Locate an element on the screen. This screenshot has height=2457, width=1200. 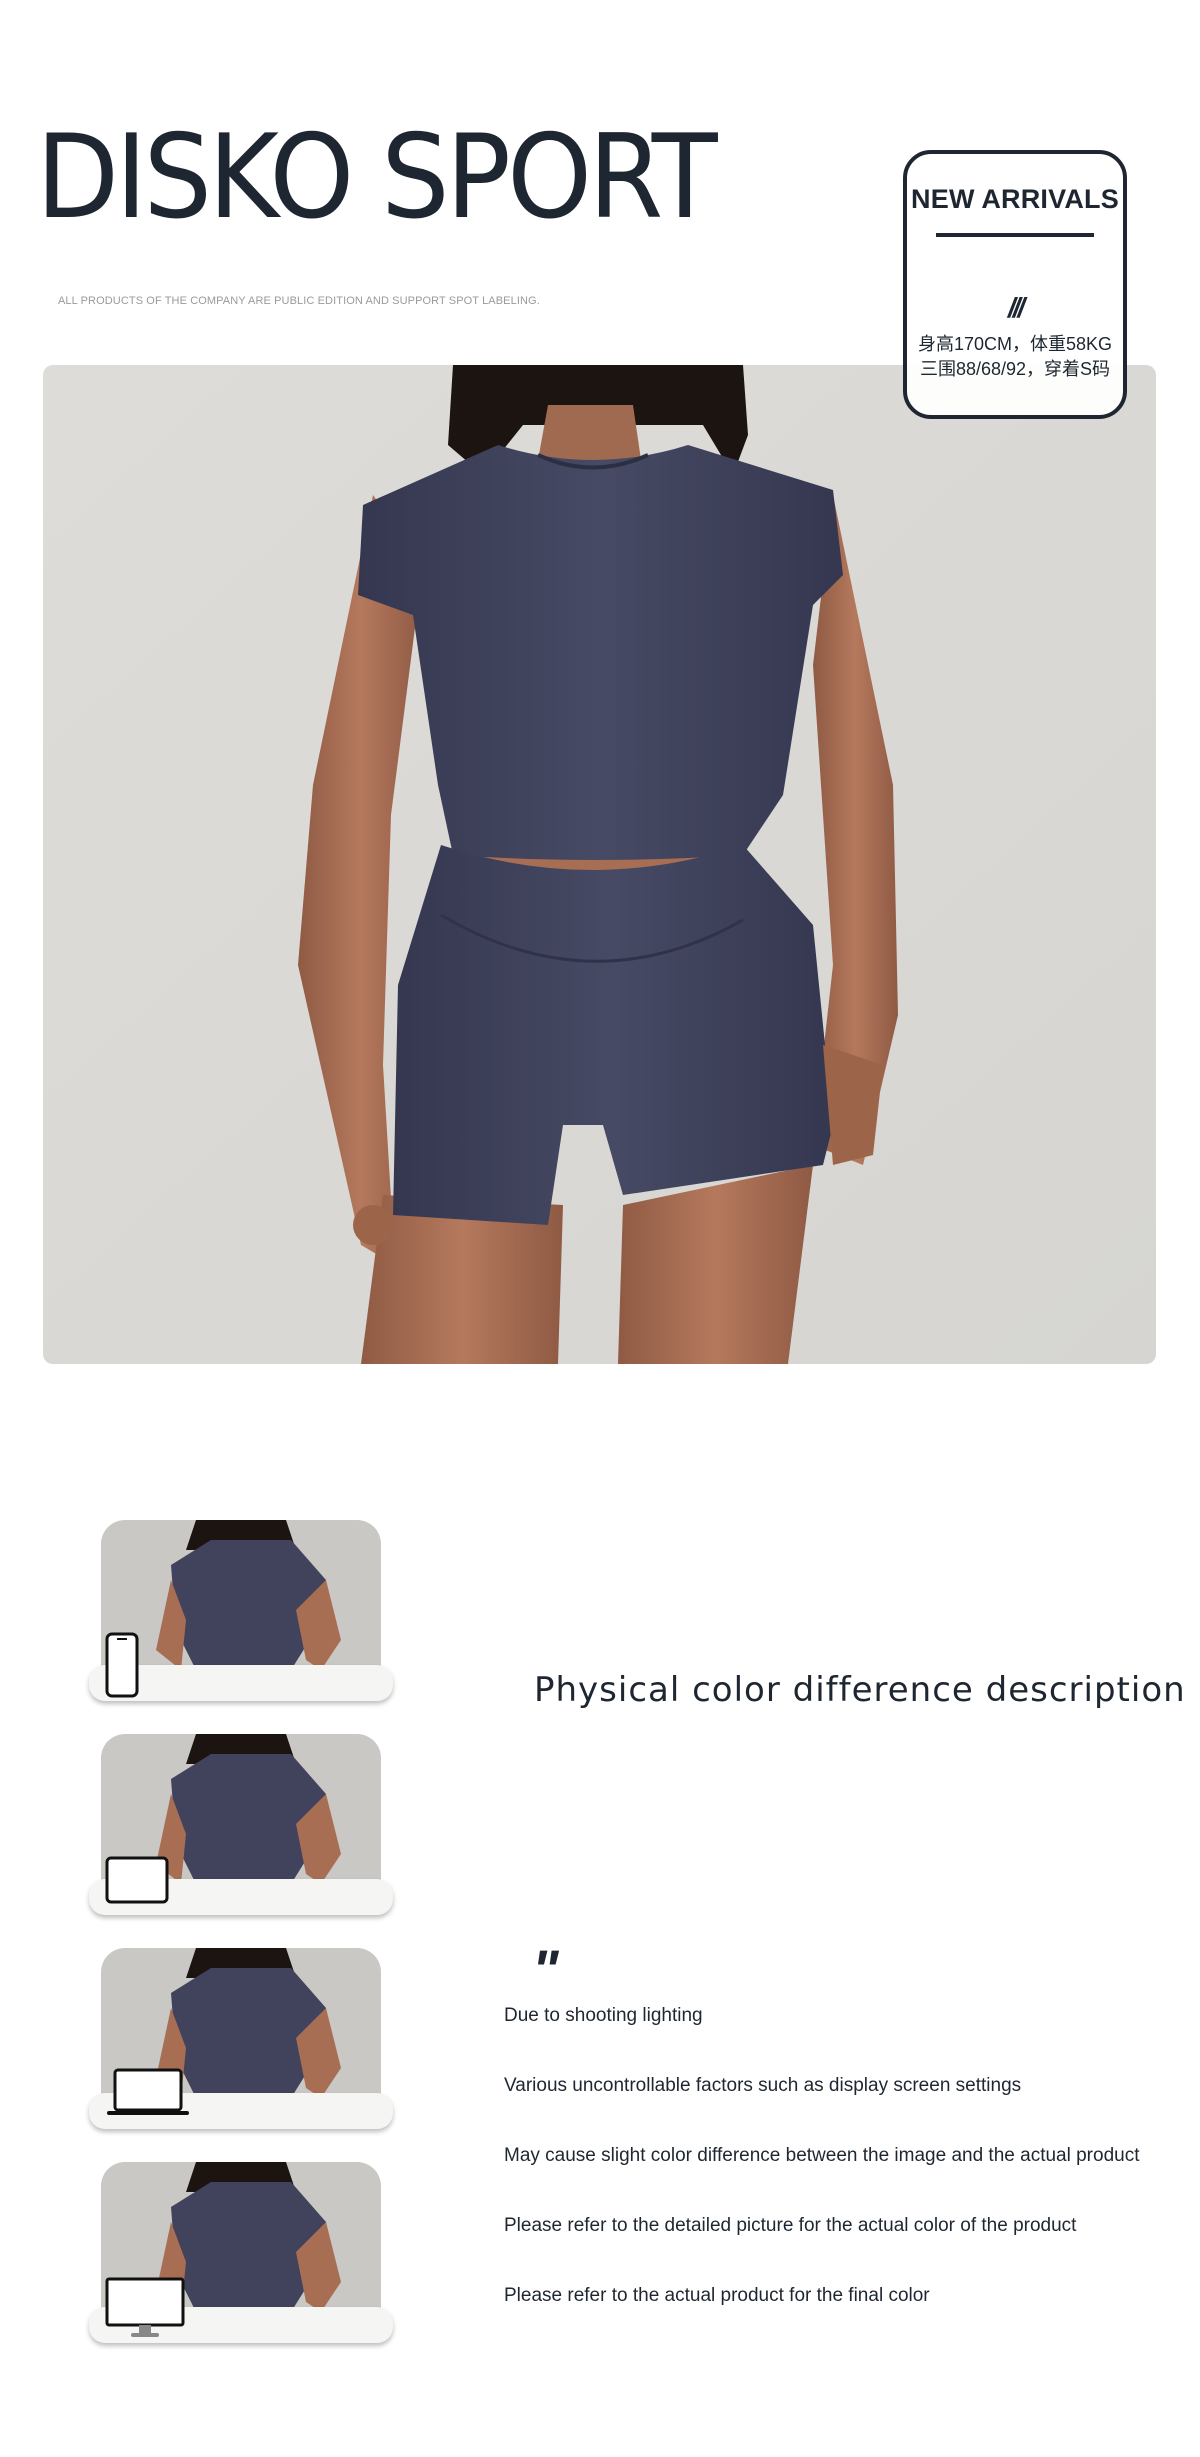
slash-mark-icon: /// is located at coordinates (1016, 307).